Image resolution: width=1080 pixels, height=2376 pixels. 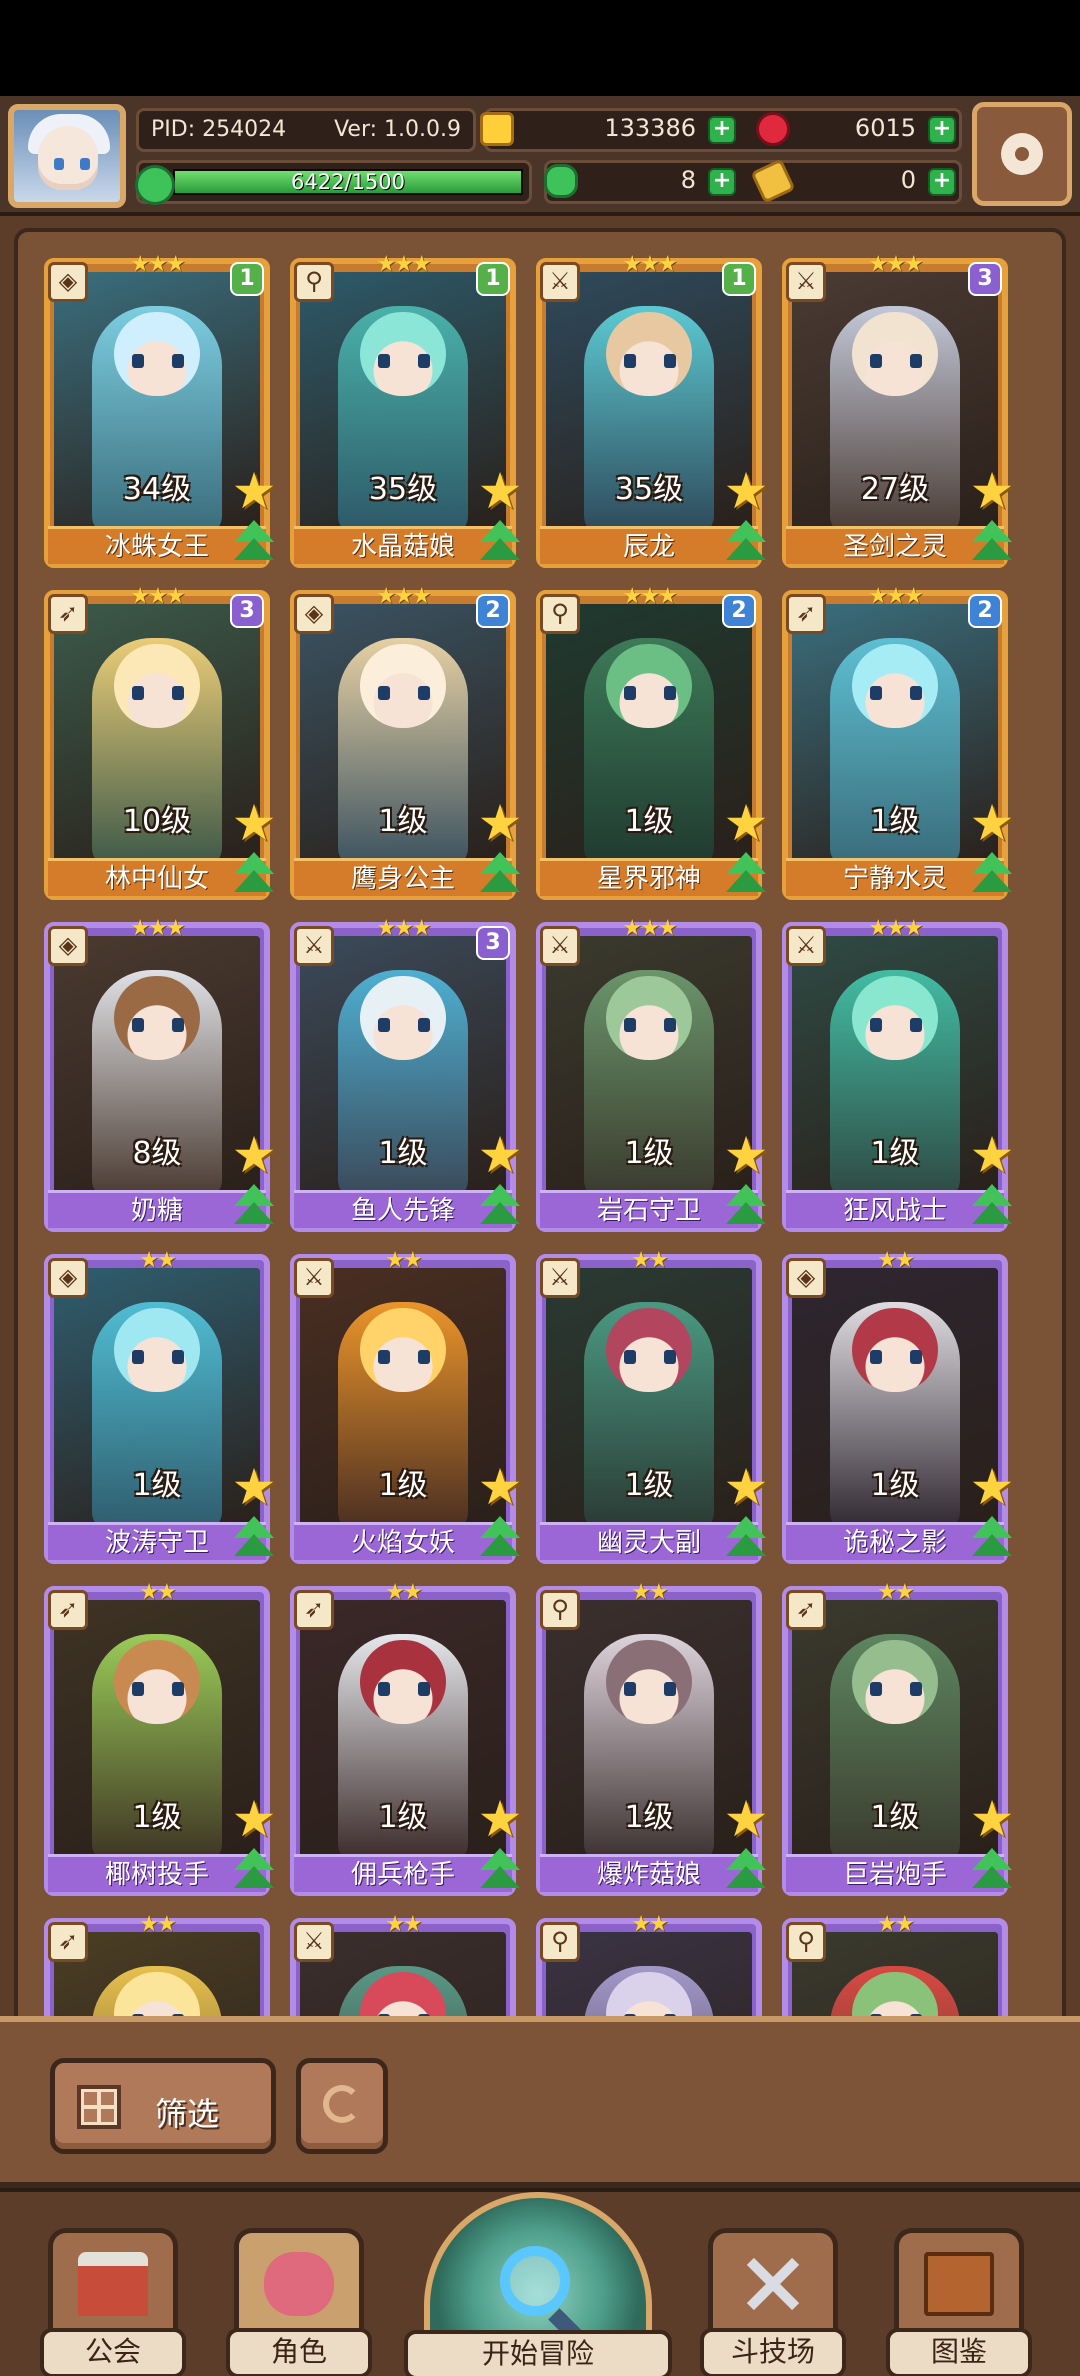 I want to click on rank-badge: 1, so click(x=493, y=279).